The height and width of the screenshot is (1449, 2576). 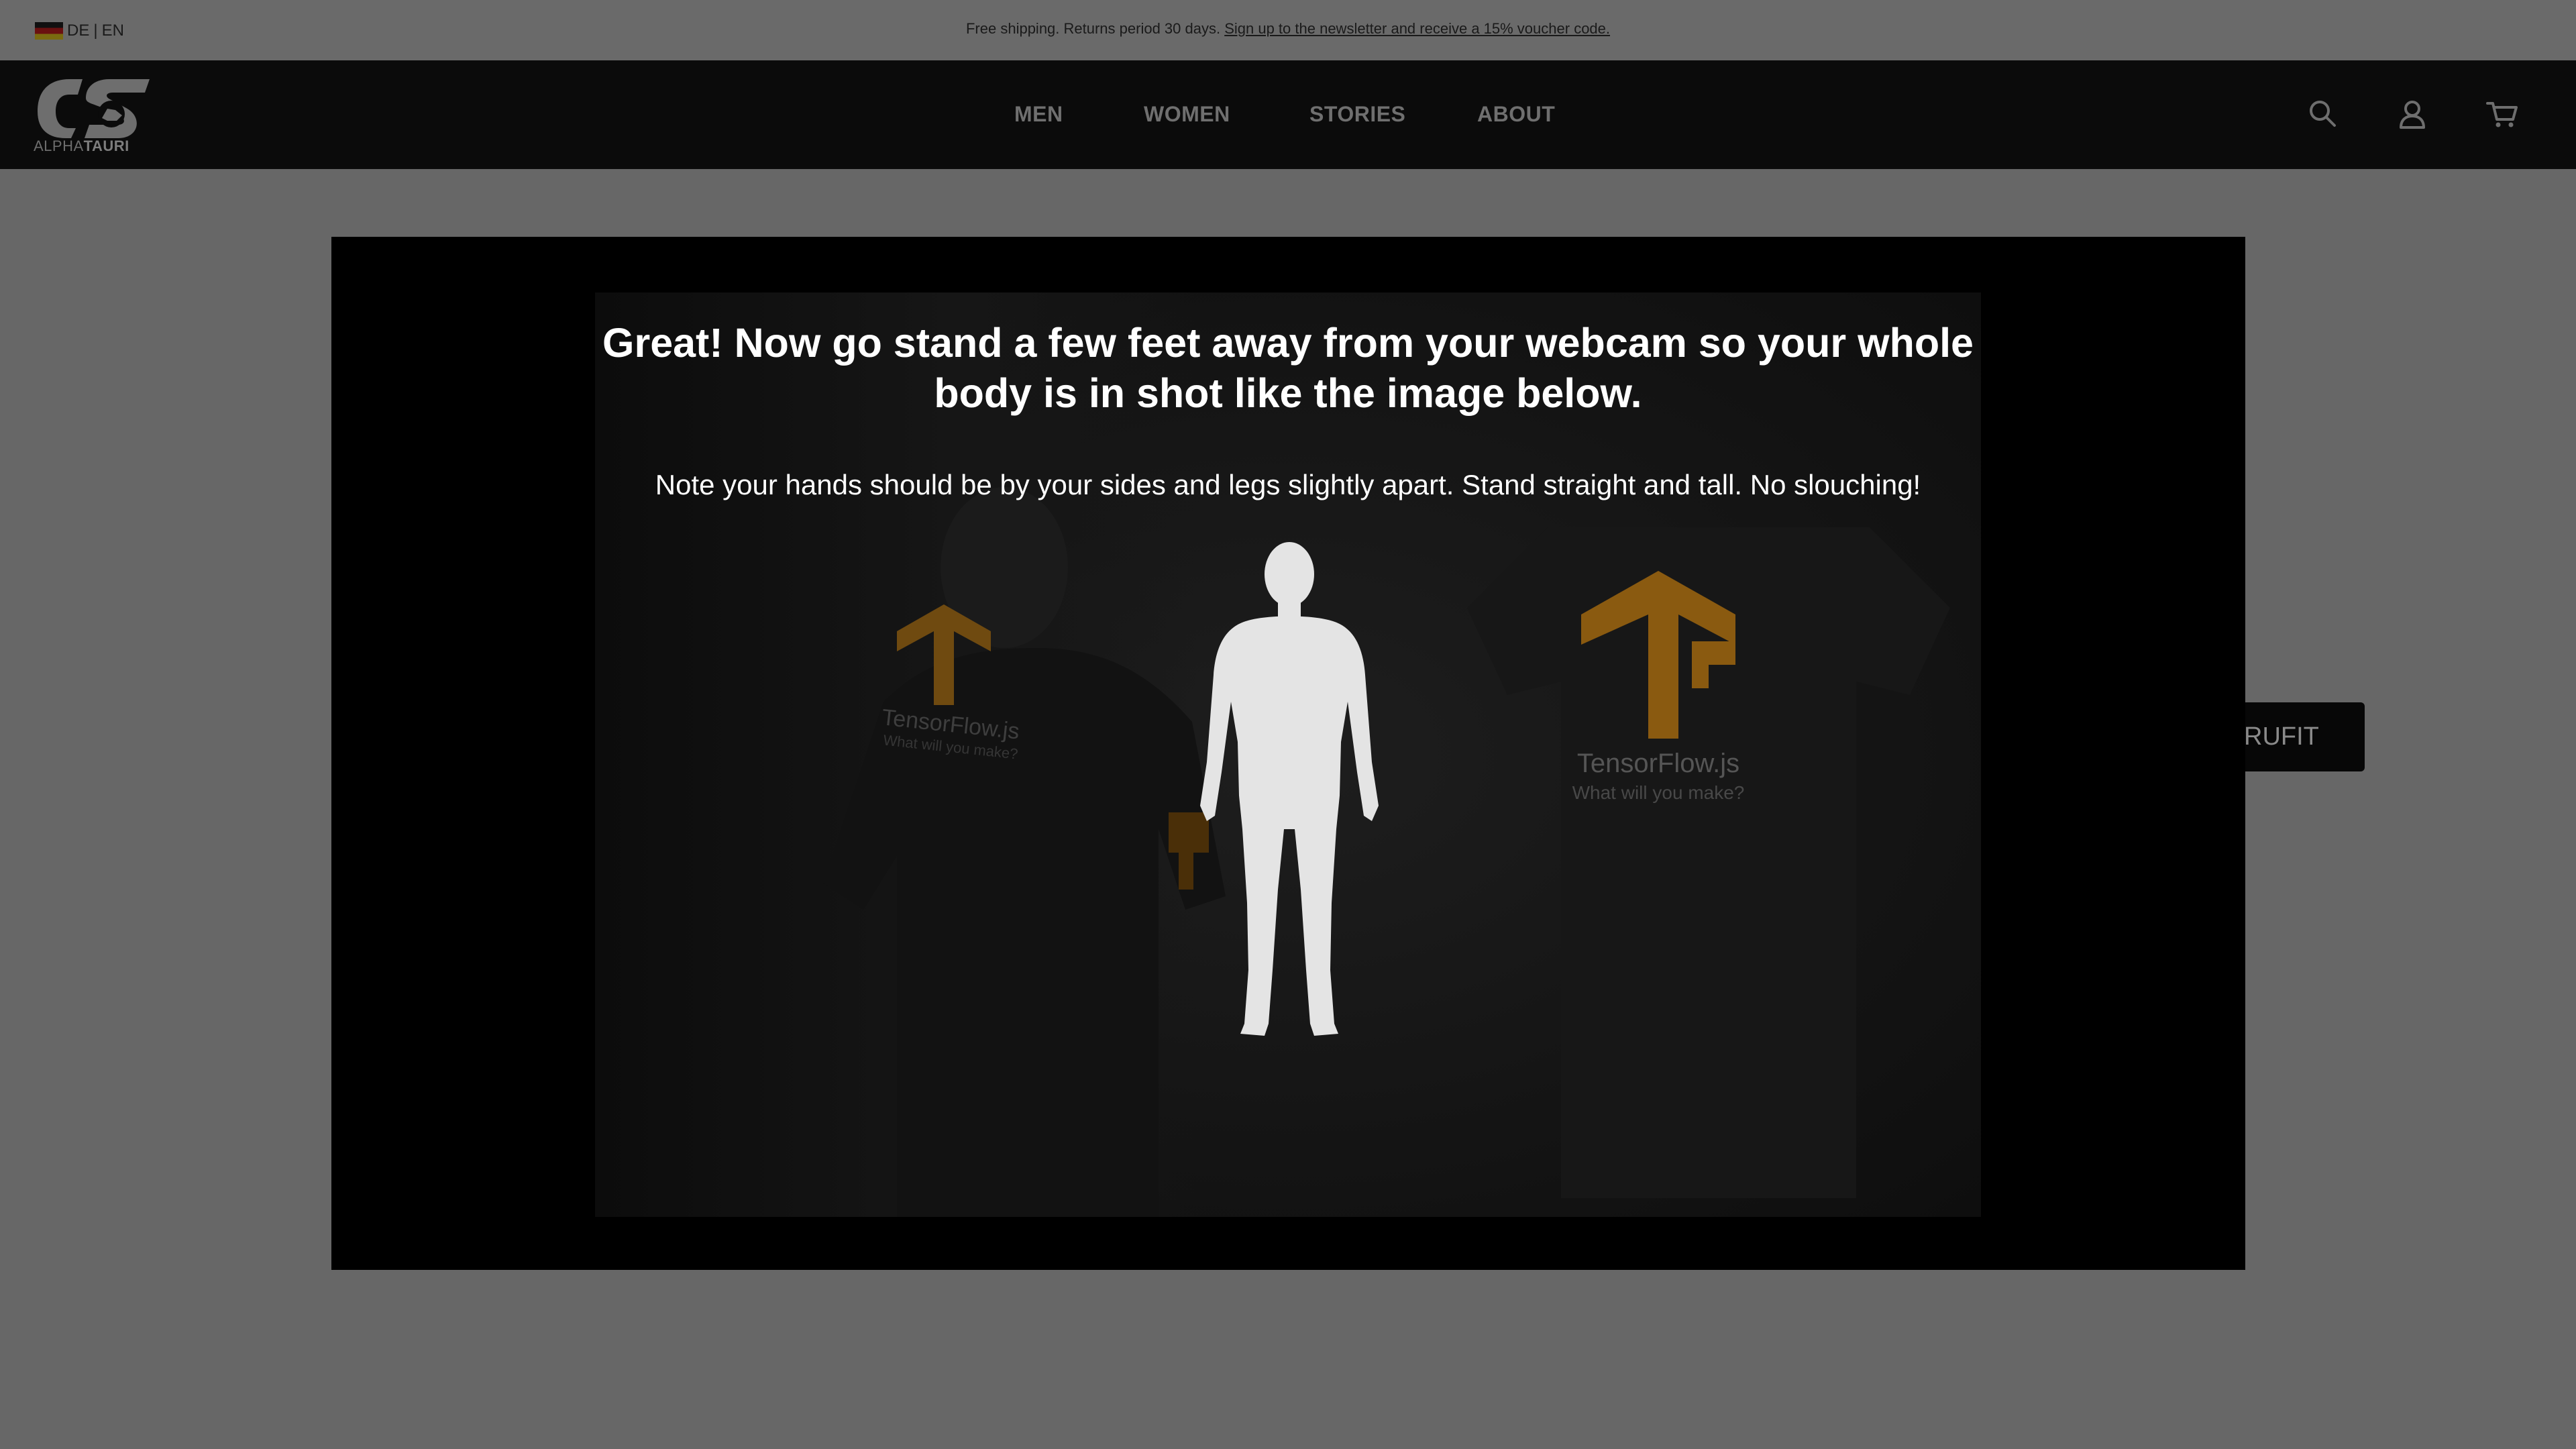 I want to click on primary-nav-links: MEN WOMEN STORIES ABOUT, so click(x=1288, y=114).